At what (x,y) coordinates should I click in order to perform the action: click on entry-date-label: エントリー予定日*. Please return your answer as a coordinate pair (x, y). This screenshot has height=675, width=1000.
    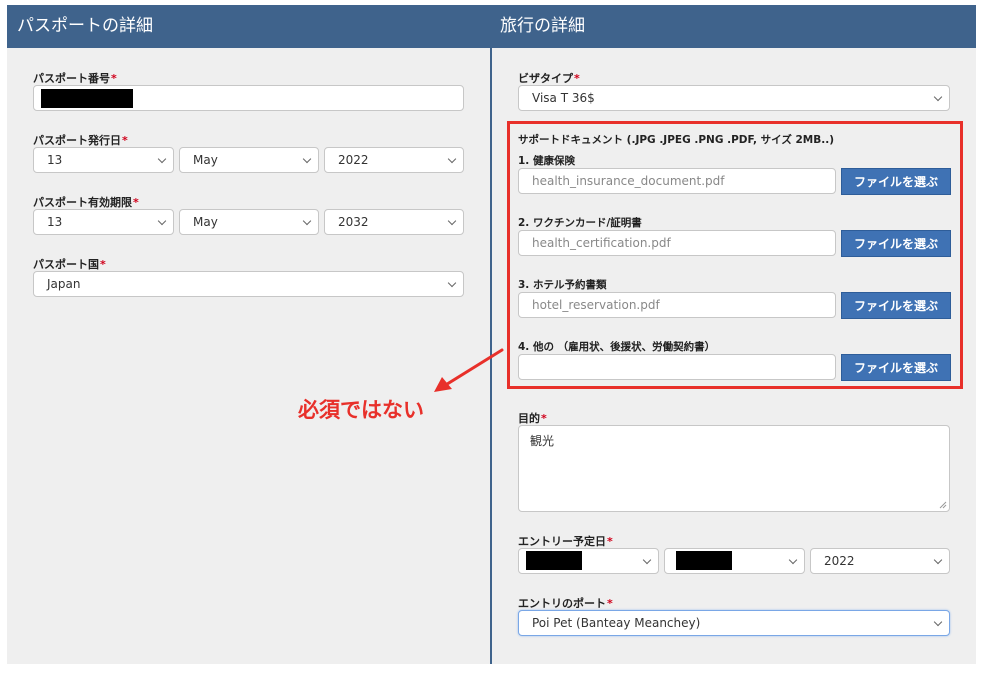
    Looking at the image, I should click on (565, 541).